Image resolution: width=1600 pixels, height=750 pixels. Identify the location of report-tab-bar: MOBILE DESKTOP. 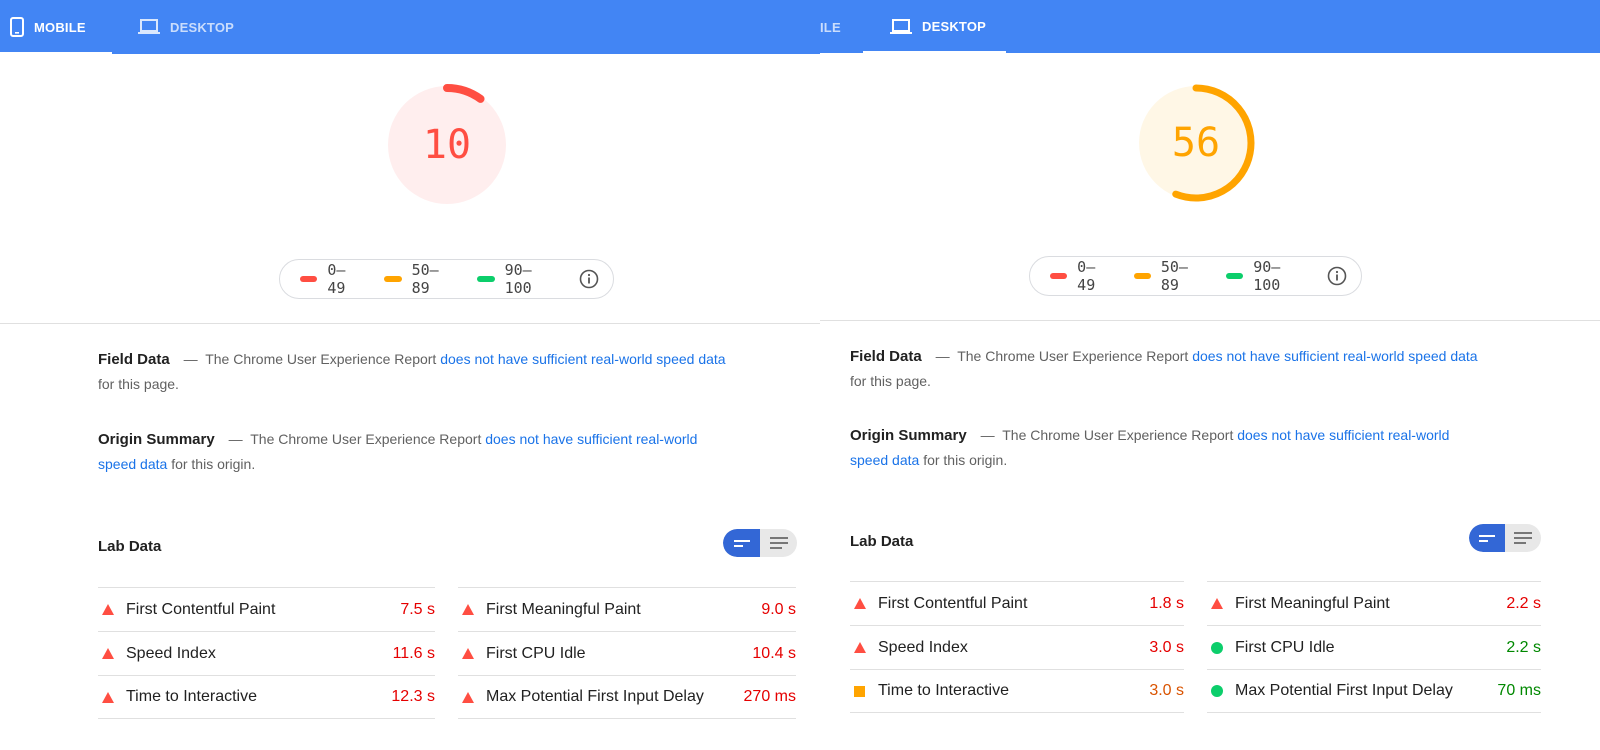
(410, 27).